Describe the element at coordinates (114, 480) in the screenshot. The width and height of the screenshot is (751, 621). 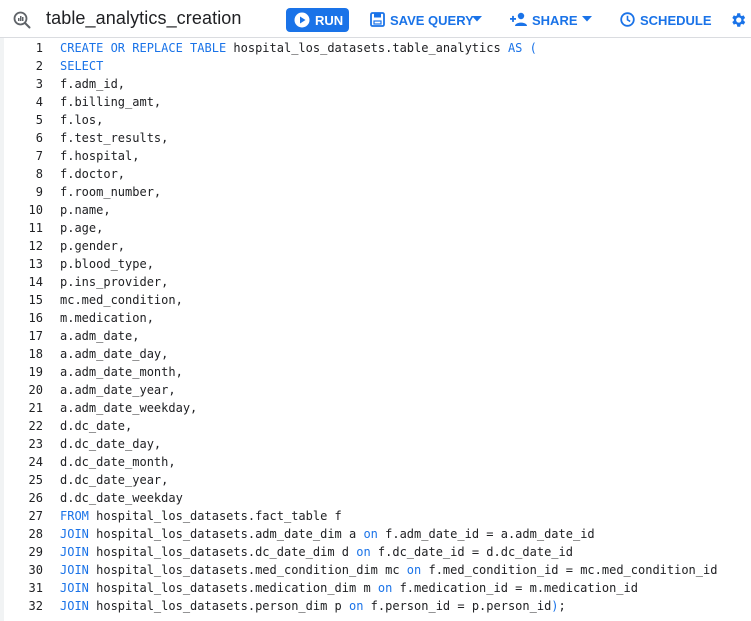
I see `sql-text: d.dc_date_year,` at that location.